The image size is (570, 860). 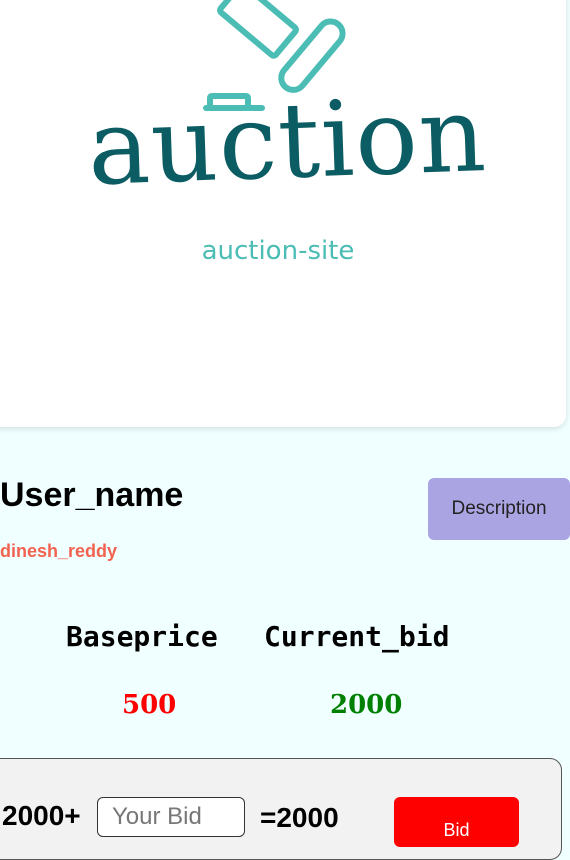 What do you see at coordinates (366, 705) in the screenshot?
I see `current-bid-value: 2000` at bounding box center [366, 705].